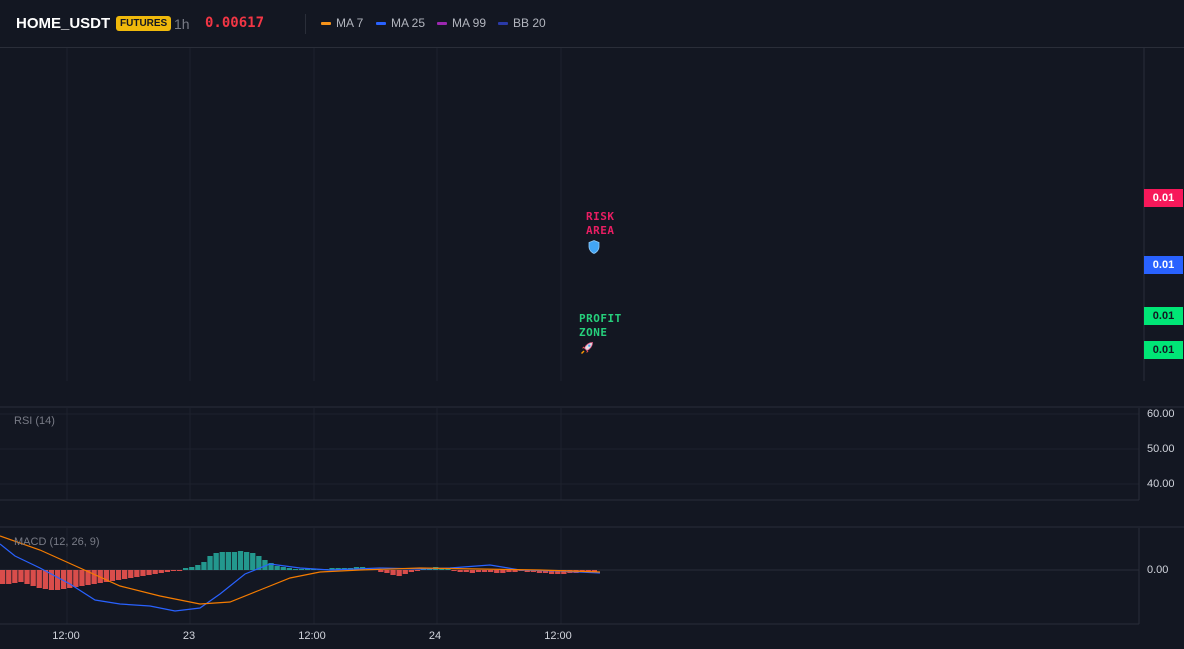  What do you see at coordinates (1163, 265) in the screenshot?
I see `entry-price-tag: 0.01` at bounding box center [1163, 265].